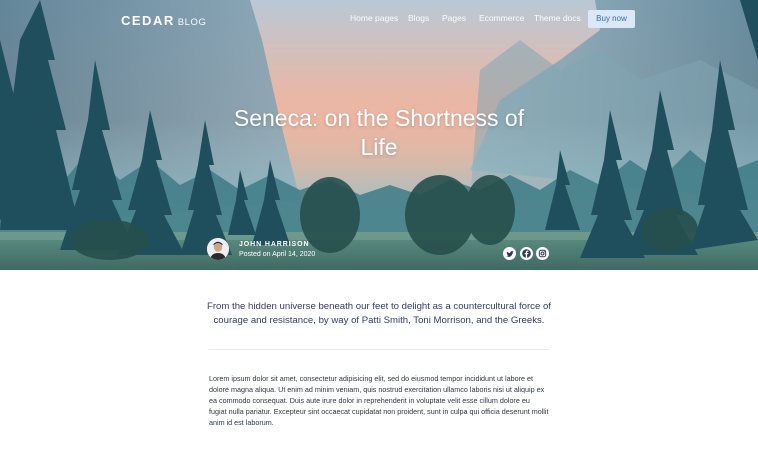  Describe the element at coordinates (379, 349) in the screenshot. I see `section-divider` at that location.